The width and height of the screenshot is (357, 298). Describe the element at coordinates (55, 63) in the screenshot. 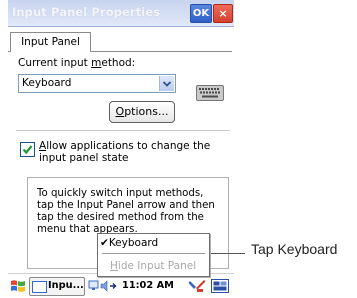

I see `label-part: Current input` at that location.